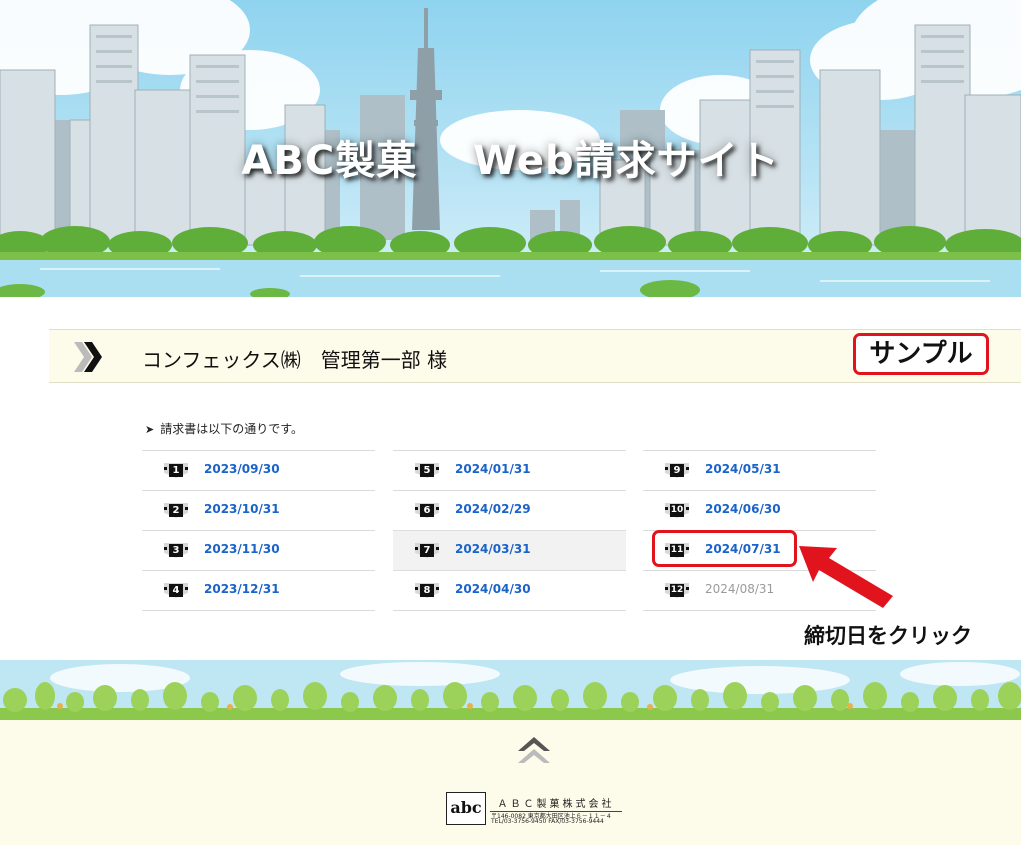  I want to click on back-to-top-icon, so click(534, 751).